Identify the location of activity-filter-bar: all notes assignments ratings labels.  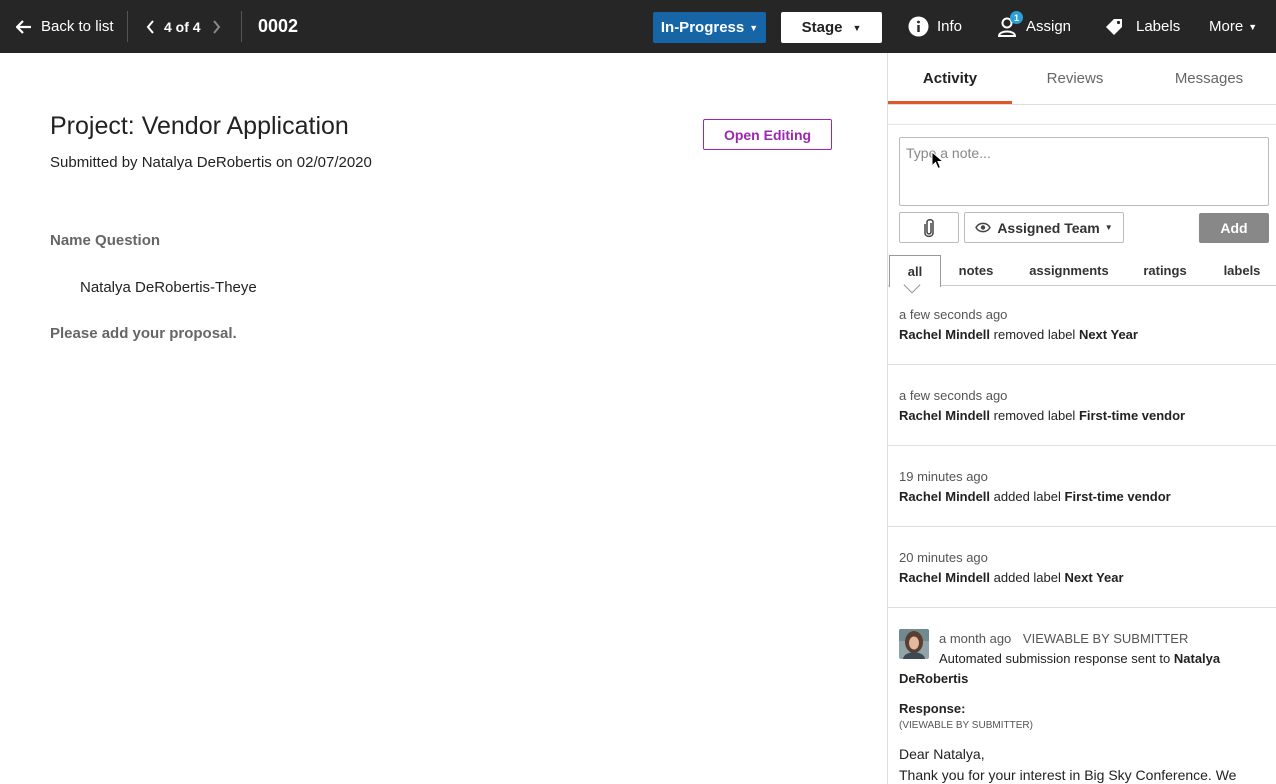
(1082, 271).